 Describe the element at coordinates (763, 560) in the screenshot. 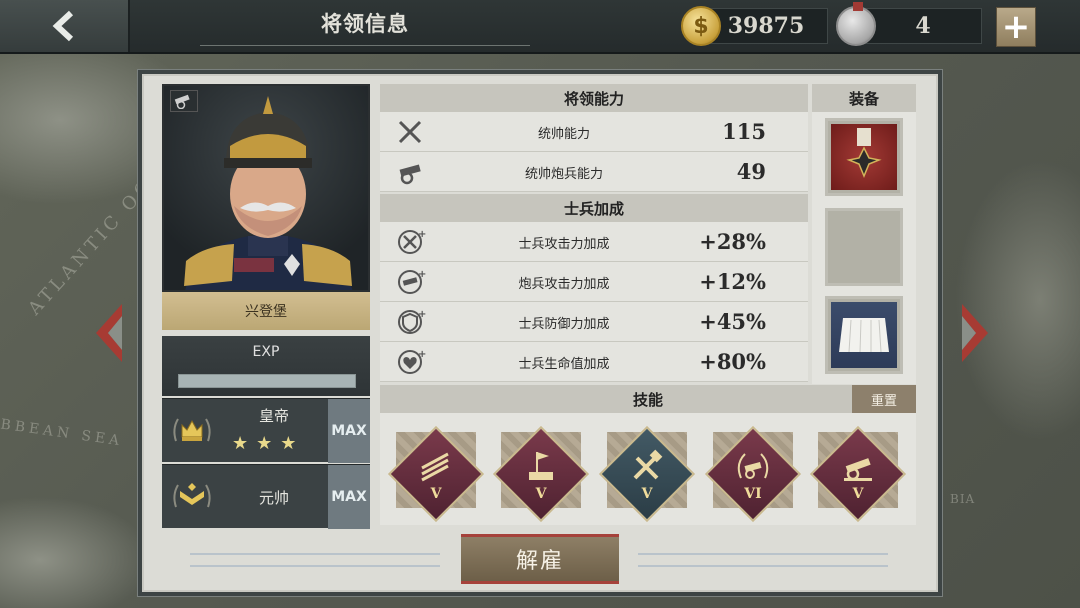

I see `decorative-lines-right` at that location.